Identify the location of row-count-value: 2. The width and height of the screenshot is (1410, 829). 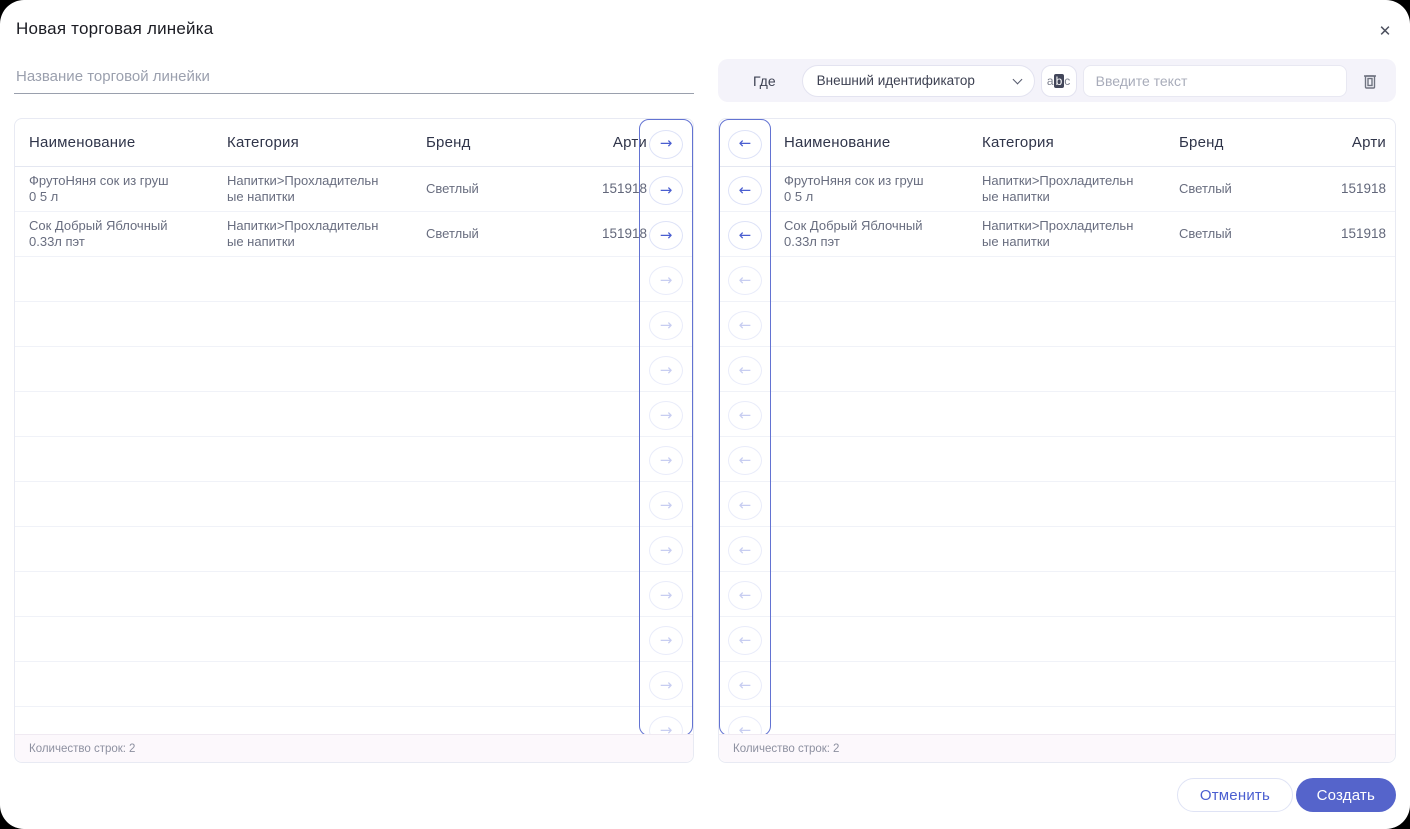
(836, 748).